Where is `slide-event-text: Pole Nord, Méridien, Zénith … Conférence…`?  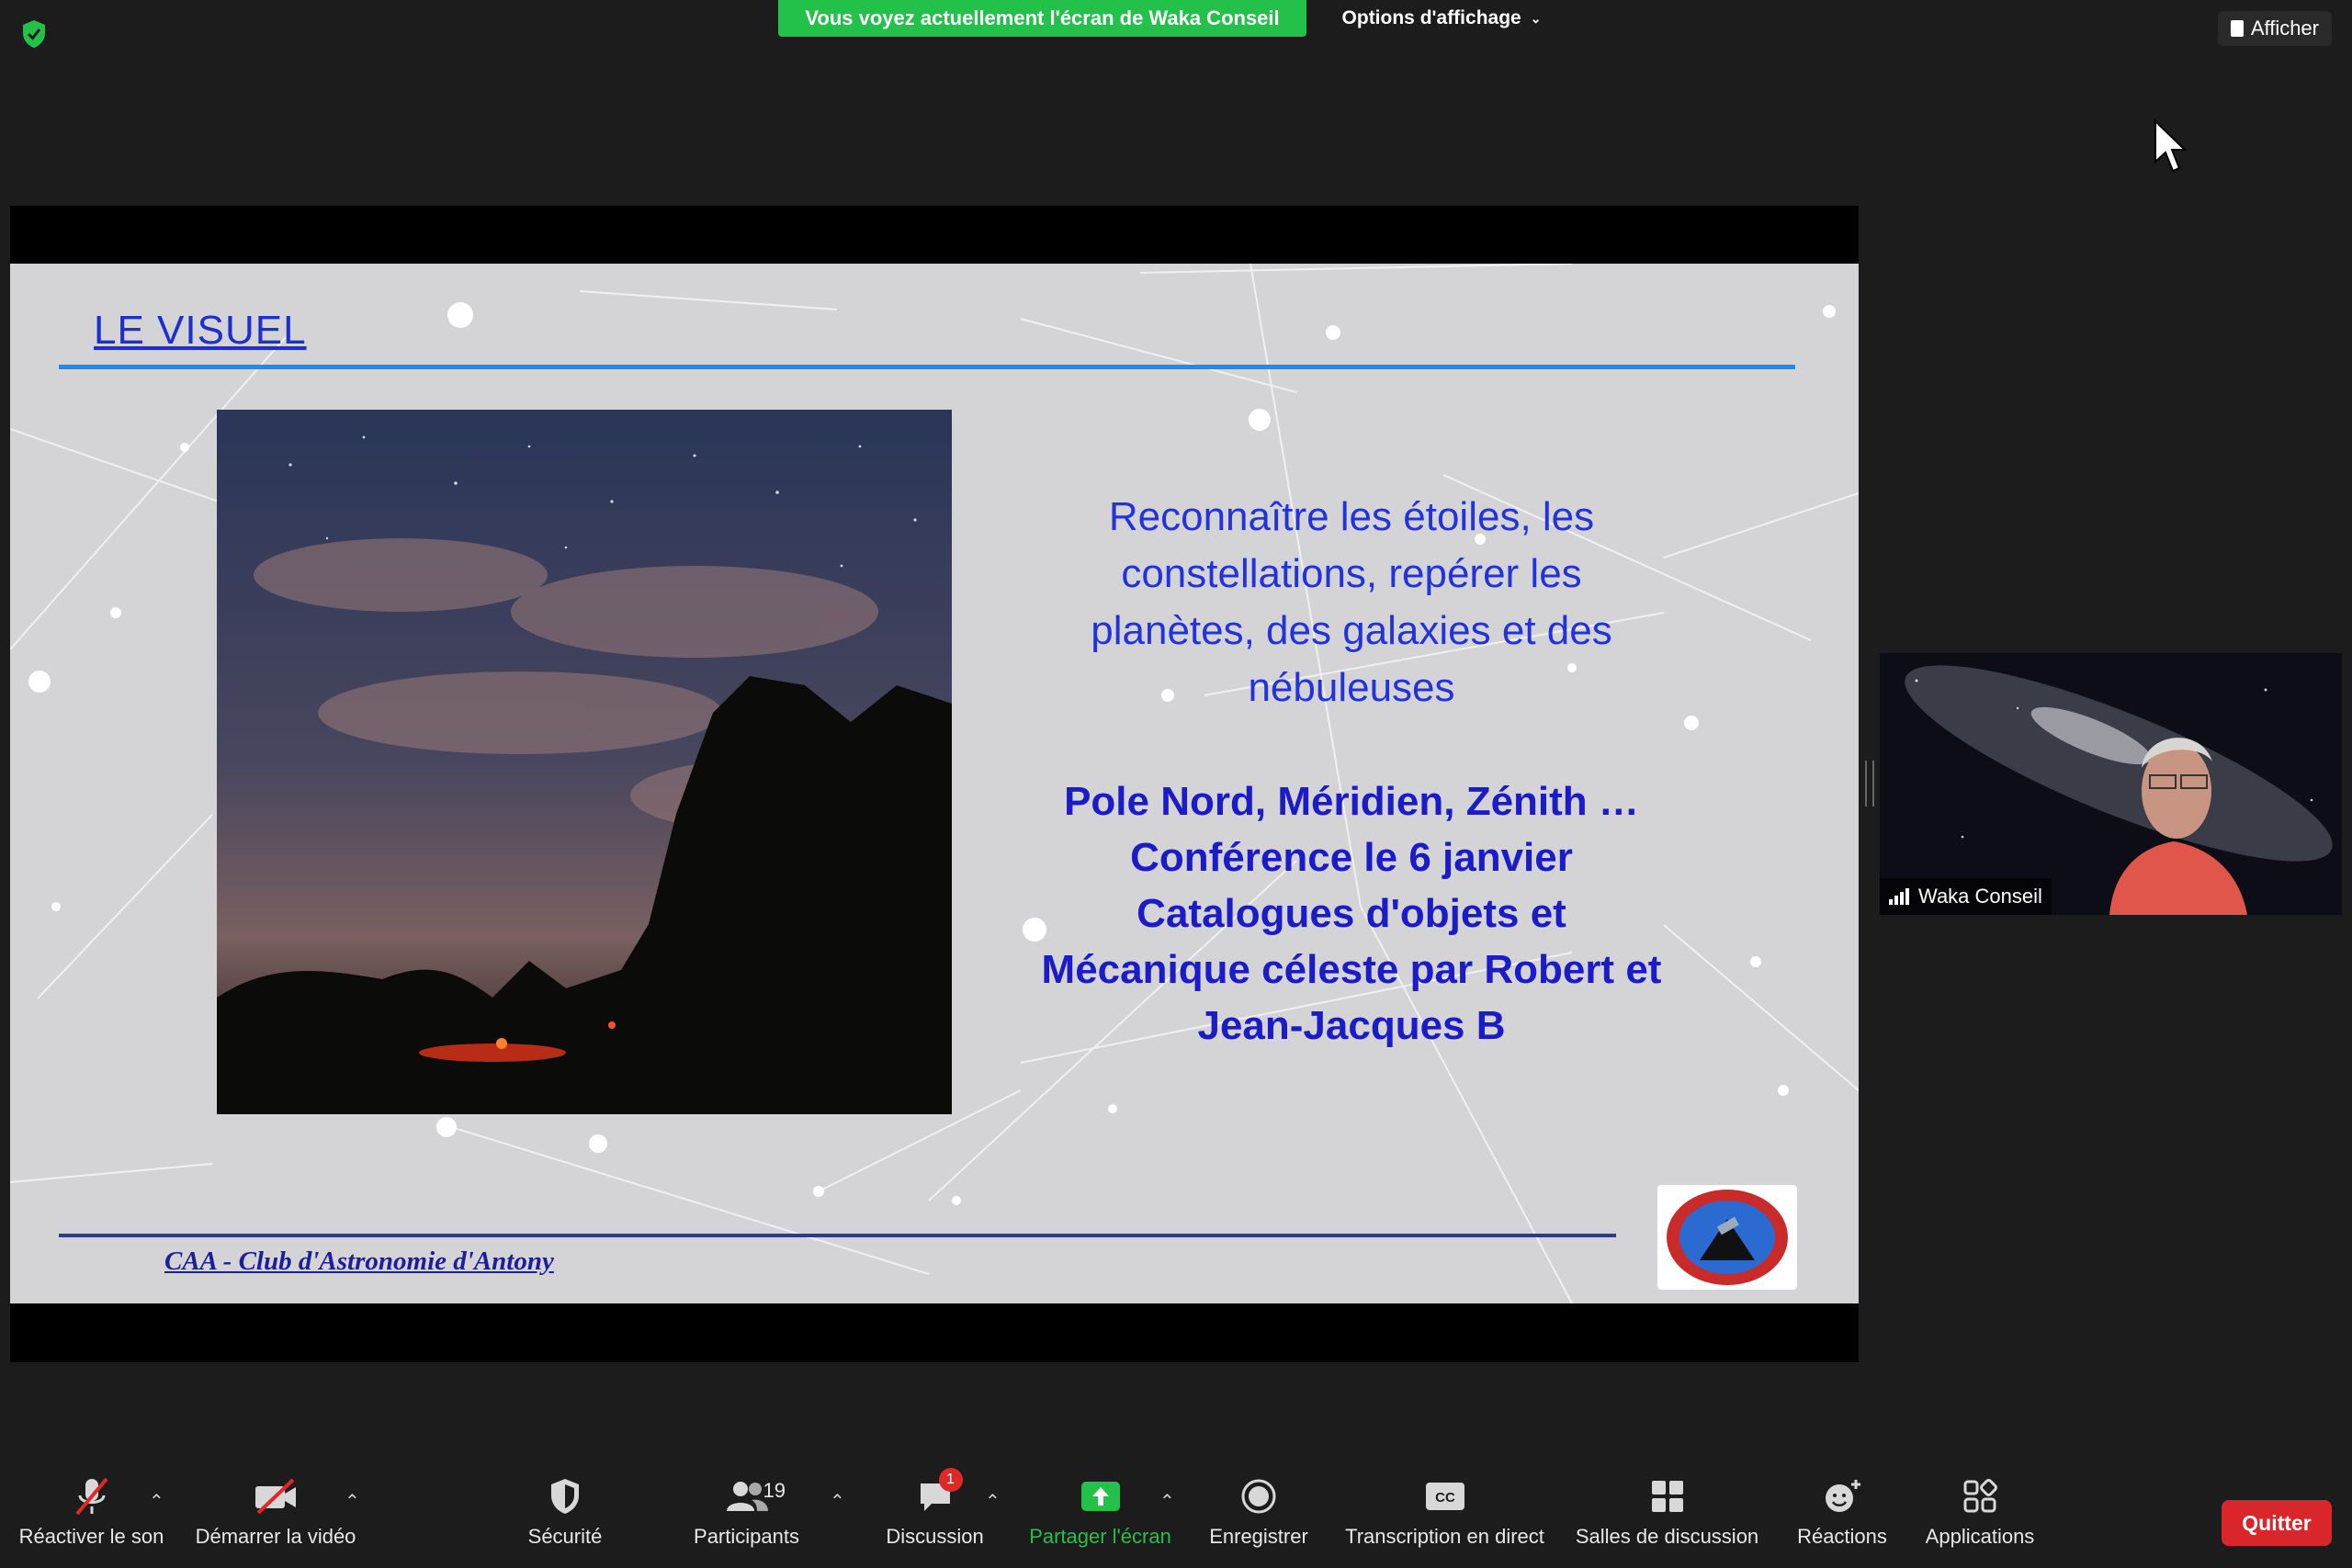
slide-event-text: Pole Nord, Méridien, Zénith … Conférence… is located at coordinates (1352, 914).